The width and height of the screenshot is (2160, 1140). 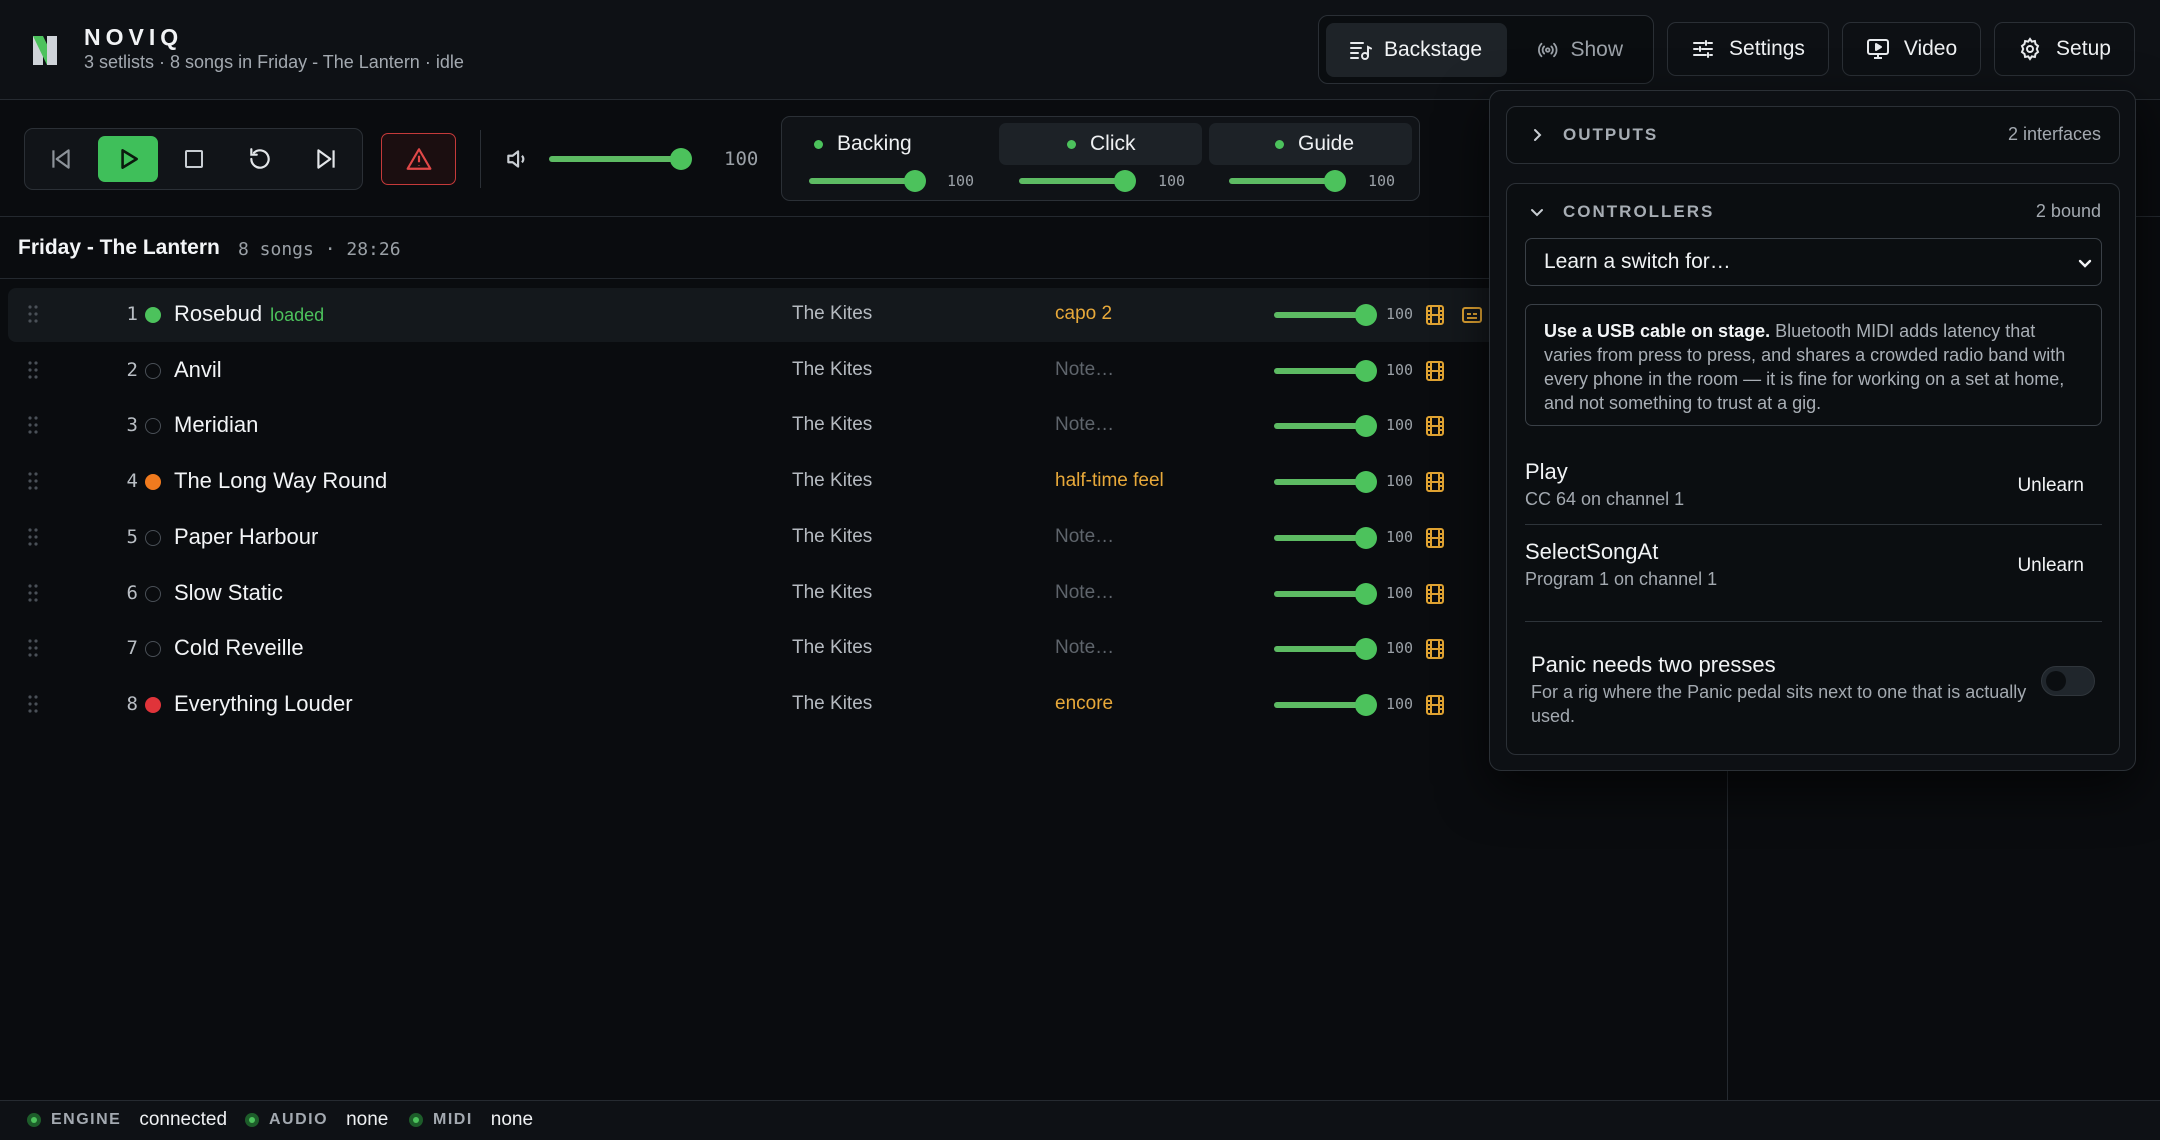 I want to click on previous-song-button, so click(x=61, y=159).